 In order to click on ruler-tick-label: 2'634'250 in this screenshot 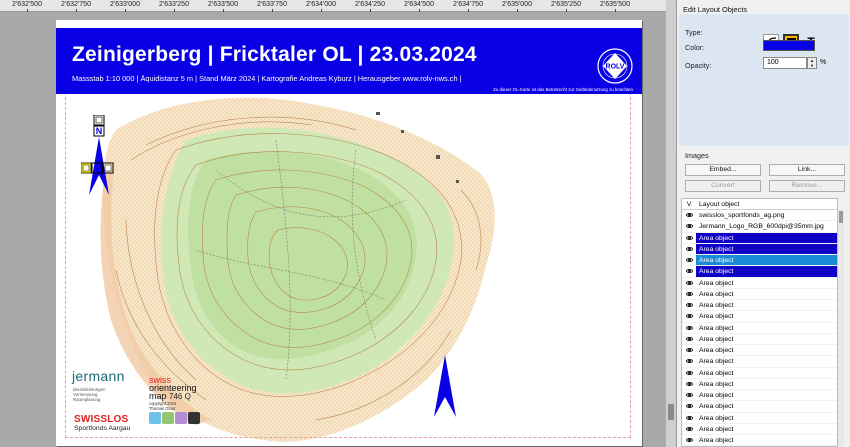, I will do `click(370, 6)`.